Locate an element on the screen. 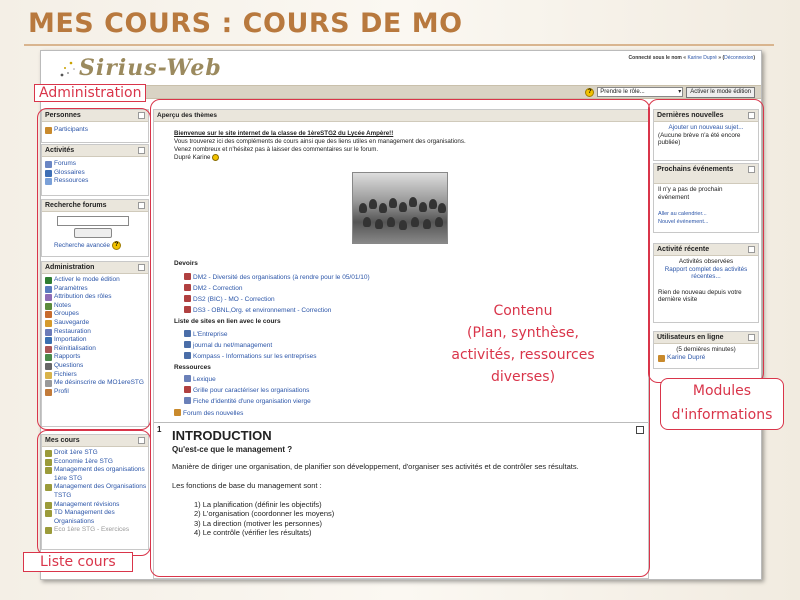  user-link: Karine Dupré is located at coordinates (701, 58).